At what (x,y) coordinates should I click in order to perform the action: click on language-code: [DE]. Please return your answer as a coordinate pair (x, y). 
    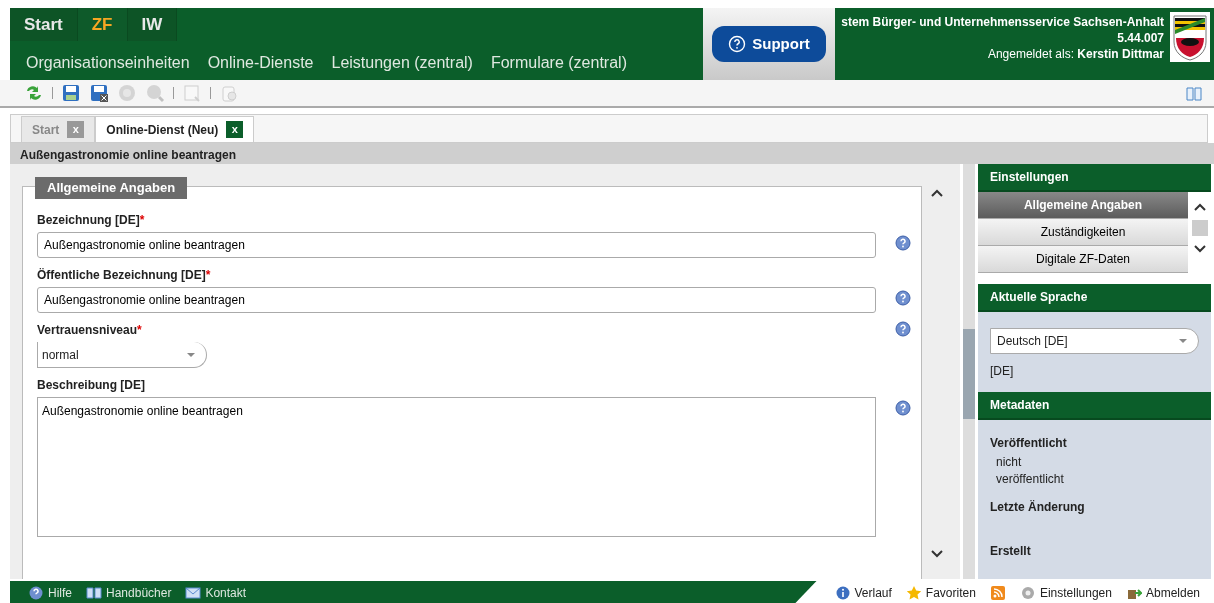
    Looking at the image, I should click on (1002, 371).